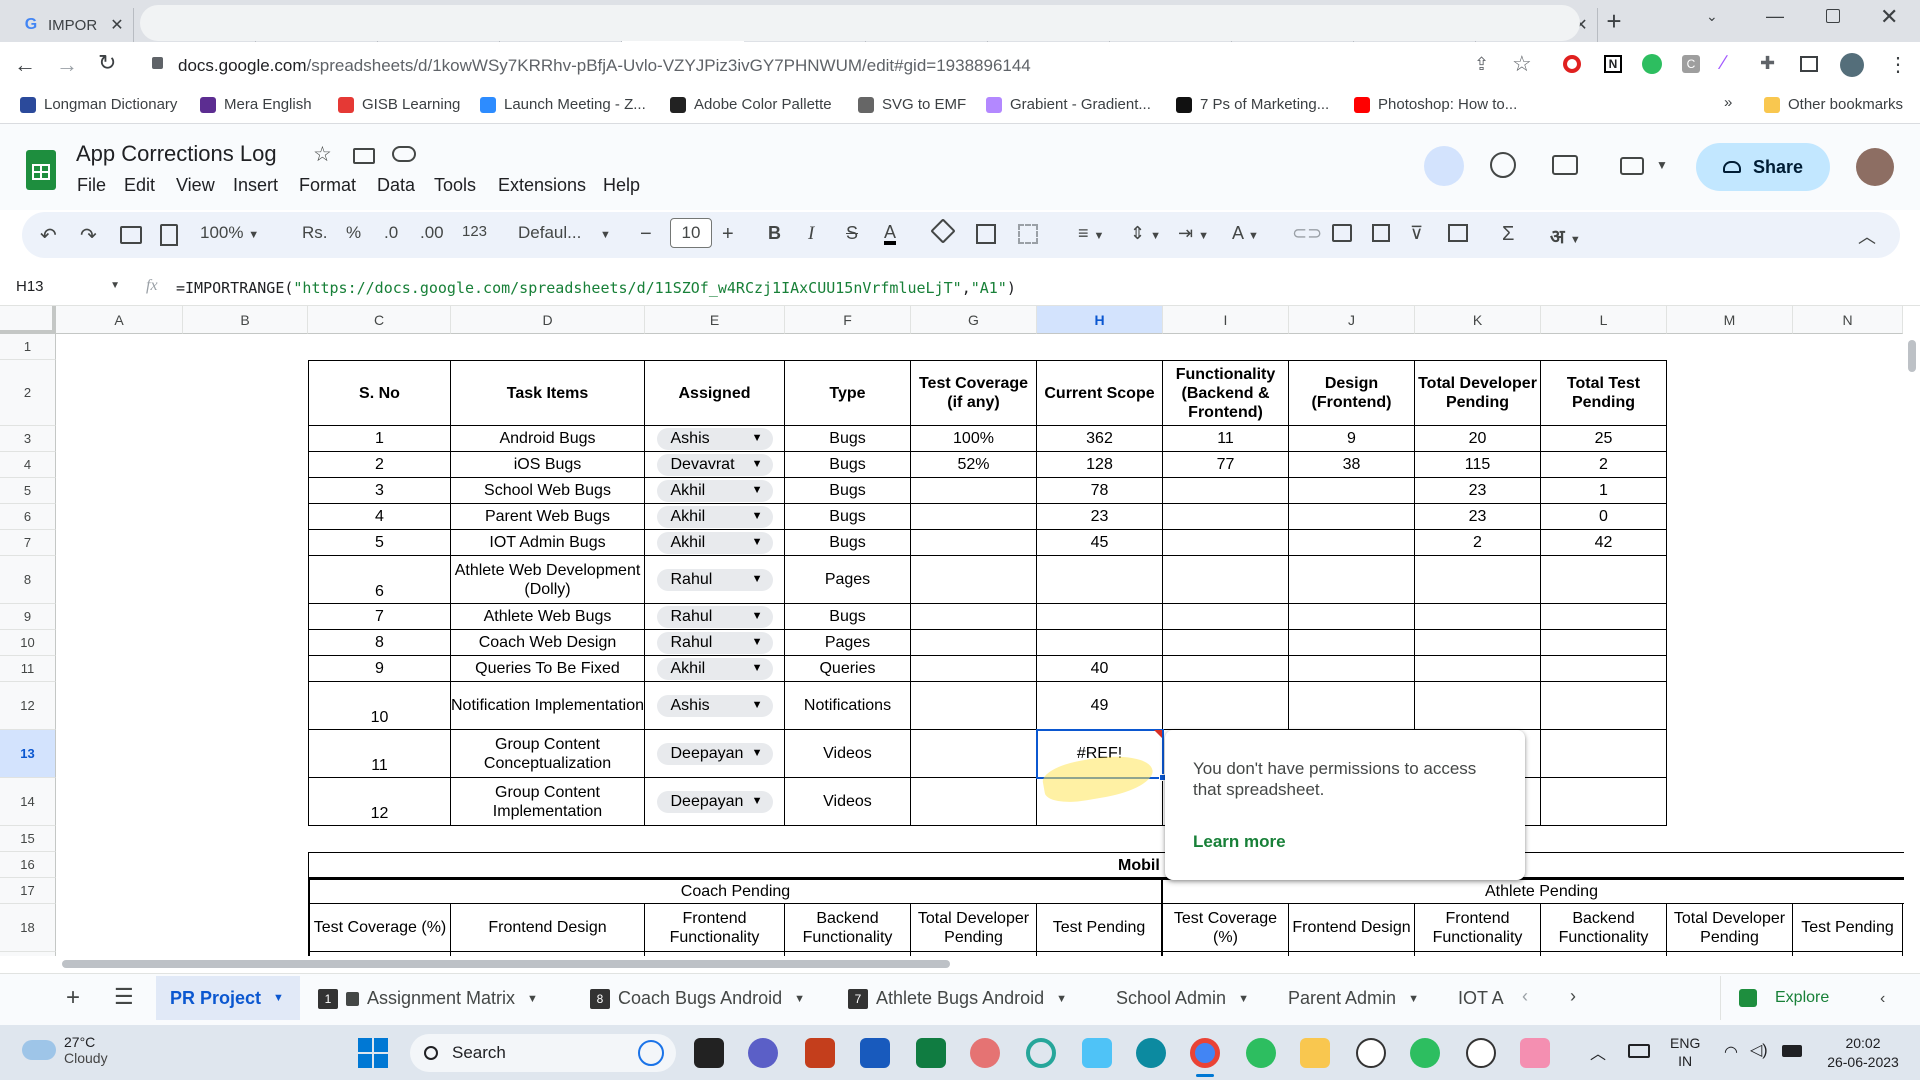 This screenshot has width=1920, height=1080. Describe the element at coordinates (245, 320) in the screenshot. I see `column-header-b: B` at that location.